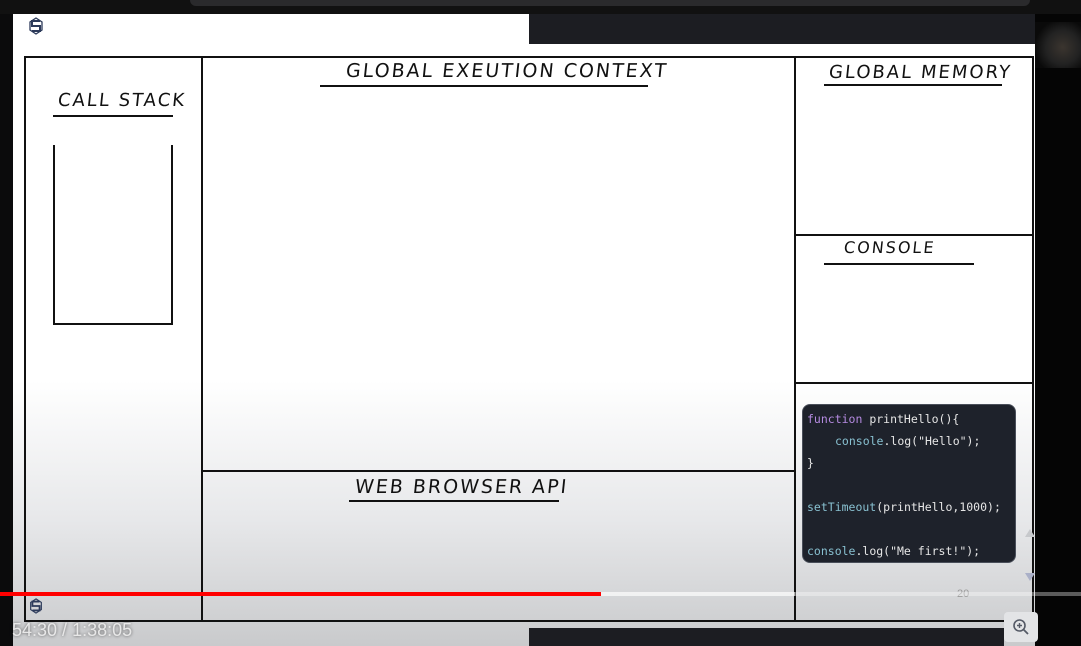 The height and width of the screenshot is (646, 1081). I want to click on bottom-bar, so click(766, 637).